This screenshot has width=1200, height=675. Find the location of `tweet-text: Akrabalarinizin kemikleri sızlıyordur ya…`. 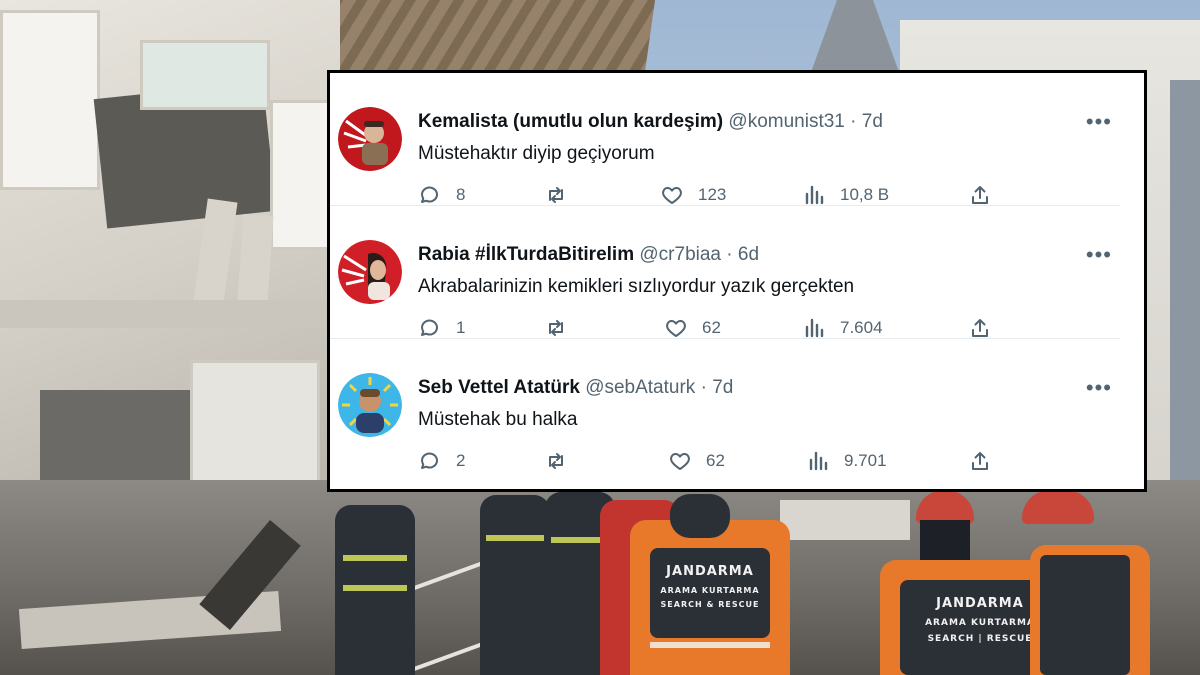

tweet-text: Akrabalarinizin kemikleri sızlıyordur ya… is located at coordinates (636, 286).